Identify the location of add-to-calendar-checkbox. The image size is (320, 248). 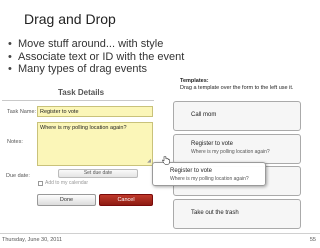
(40, 183).